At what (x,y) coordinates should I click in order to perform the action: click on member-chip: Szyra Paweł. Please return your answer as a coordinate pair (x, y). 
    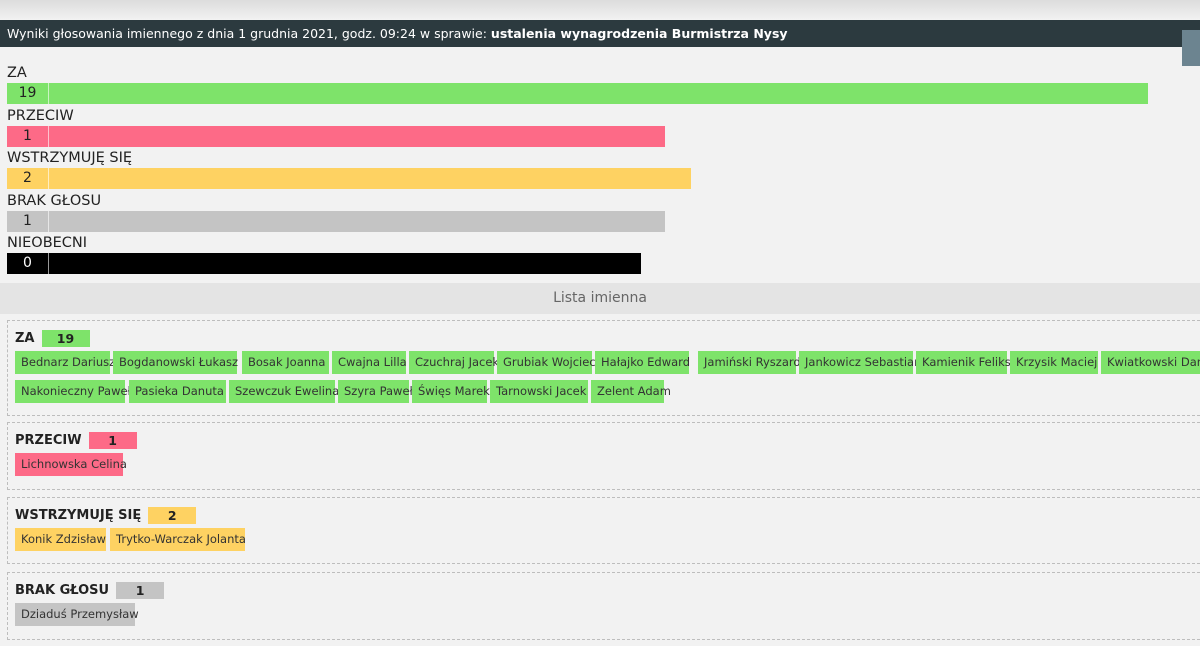
    Looking at the image, I should click on (375, 391).